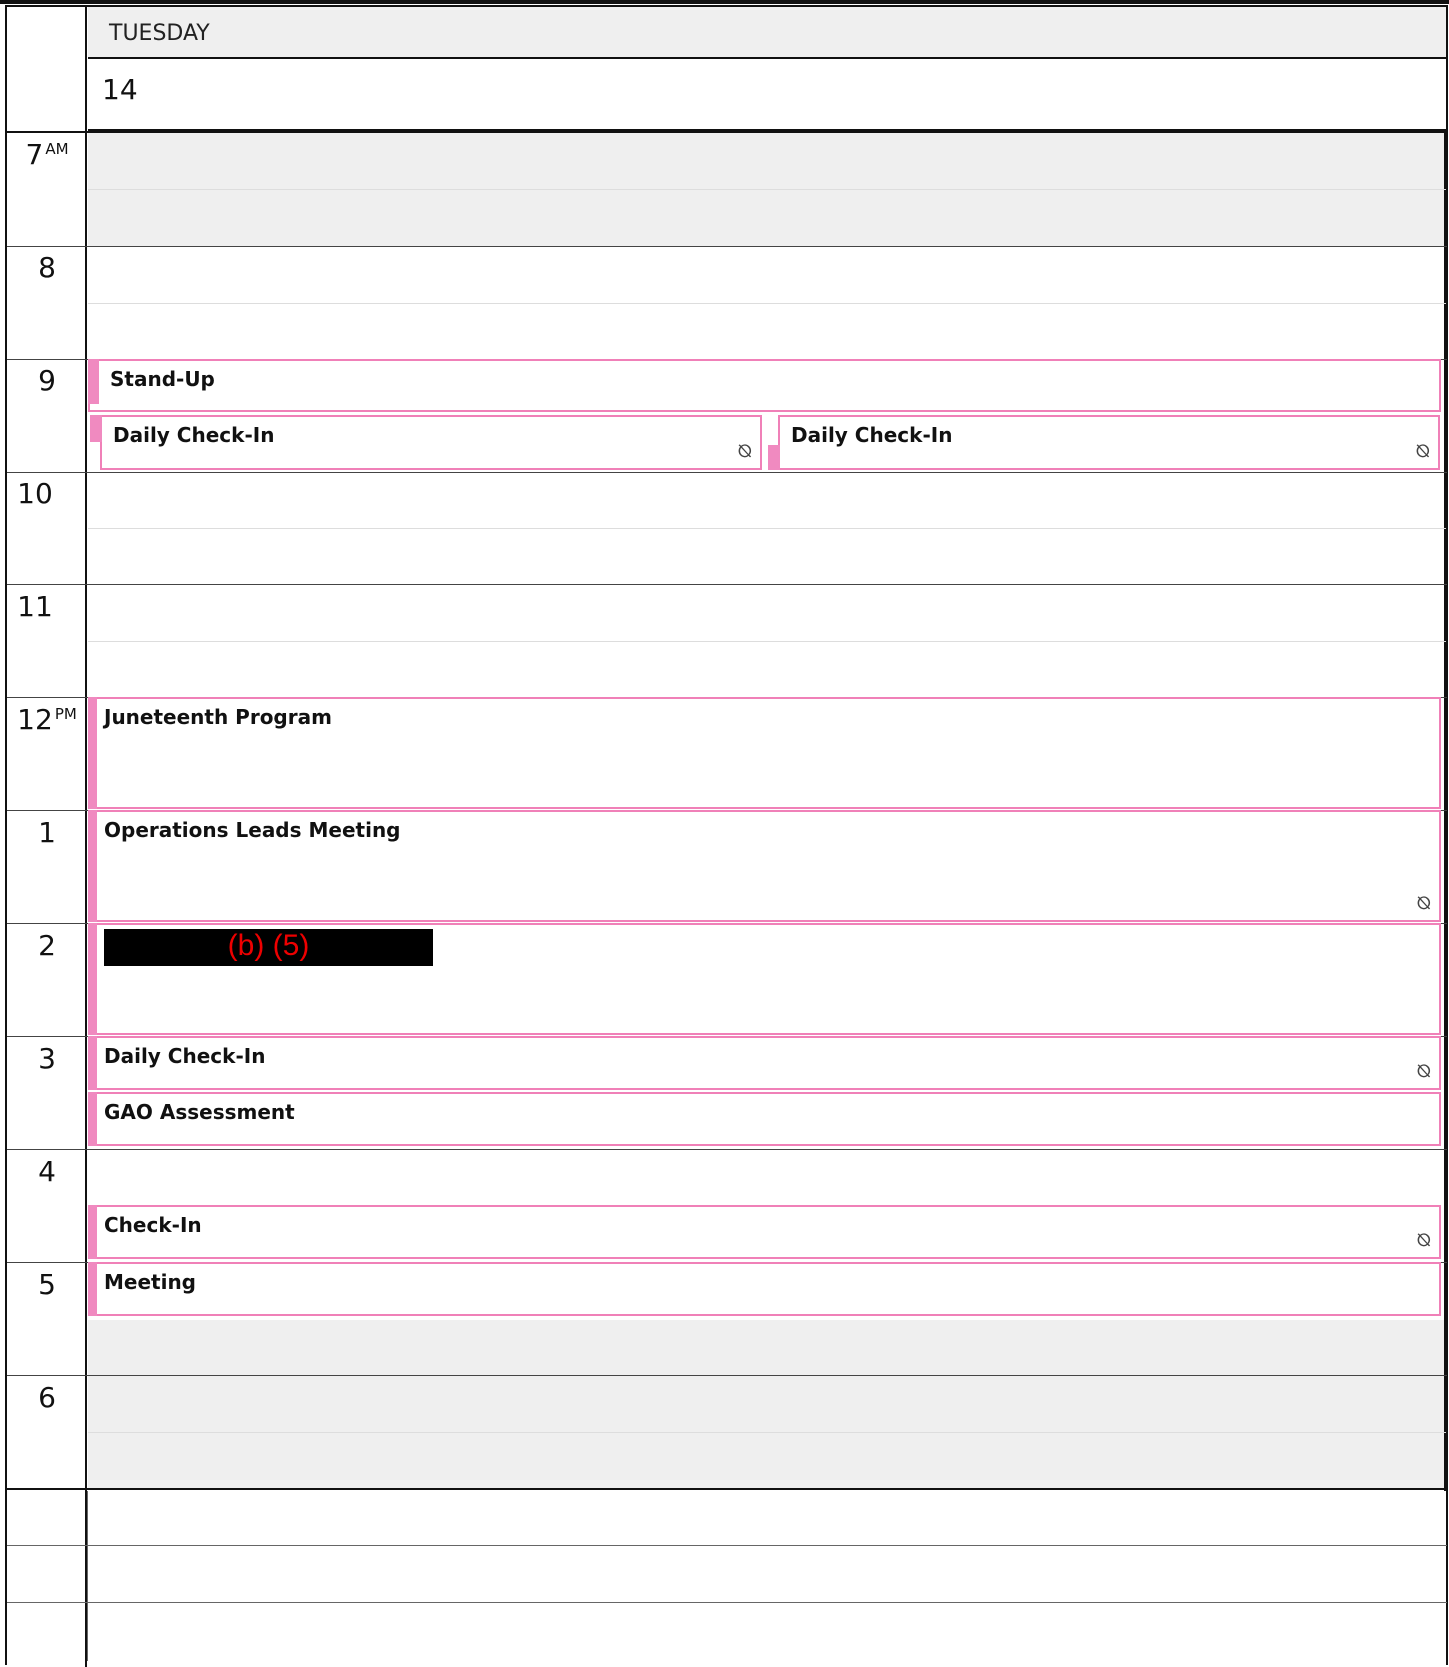  What do you see at coordinates (767, 1405) in the screenshot?
I see `off-hours-shade` at bounding box center [767, 1405].